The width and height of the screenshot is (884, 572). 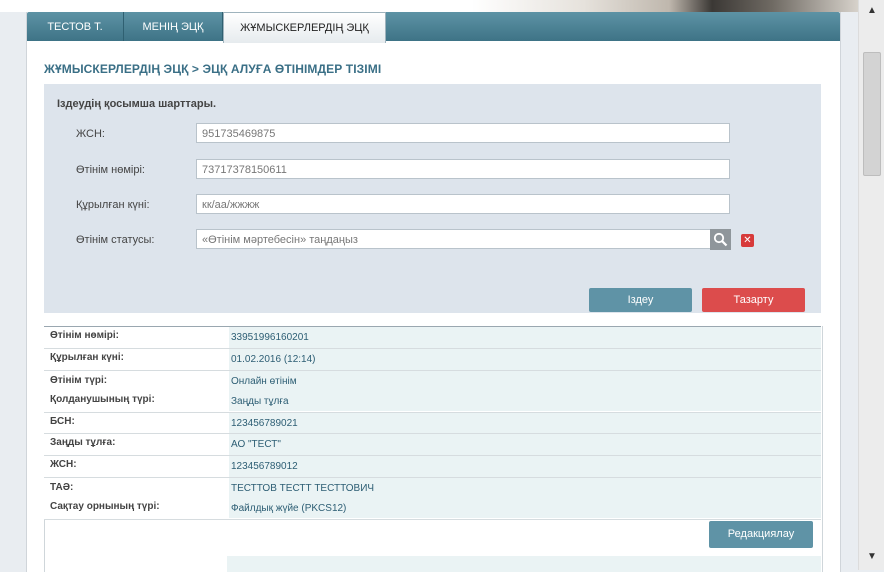 What do you see at coordinates (115, 240) in the screenshot?
I see `application-status-label: Өтінім статусы:` at bounding box center [115, 240].